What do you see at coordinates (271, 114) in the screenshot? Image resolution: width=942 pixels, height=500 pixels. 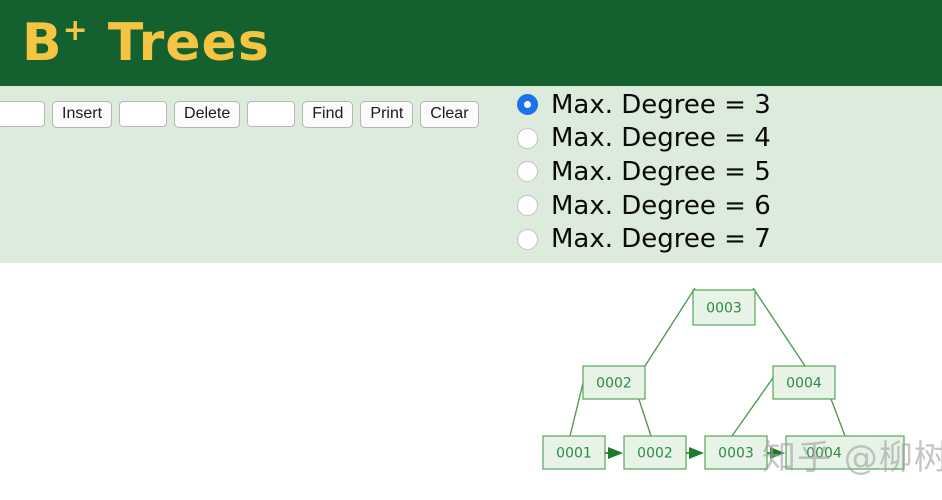 I see `find-input` at bounding box center [271, 114].